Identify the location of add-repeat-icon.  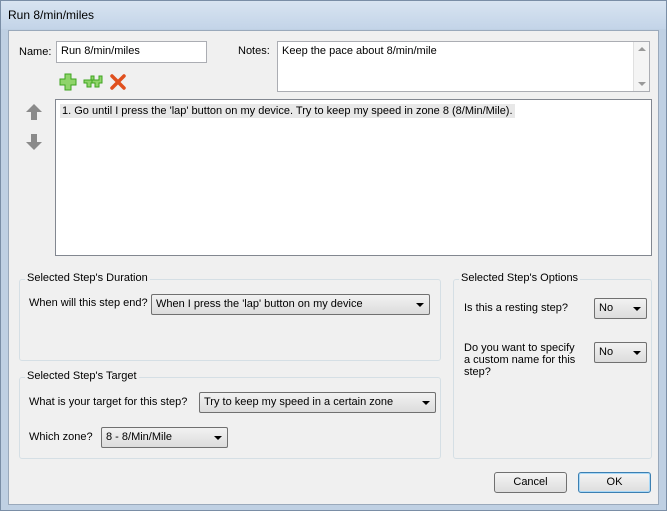
(93, 81).